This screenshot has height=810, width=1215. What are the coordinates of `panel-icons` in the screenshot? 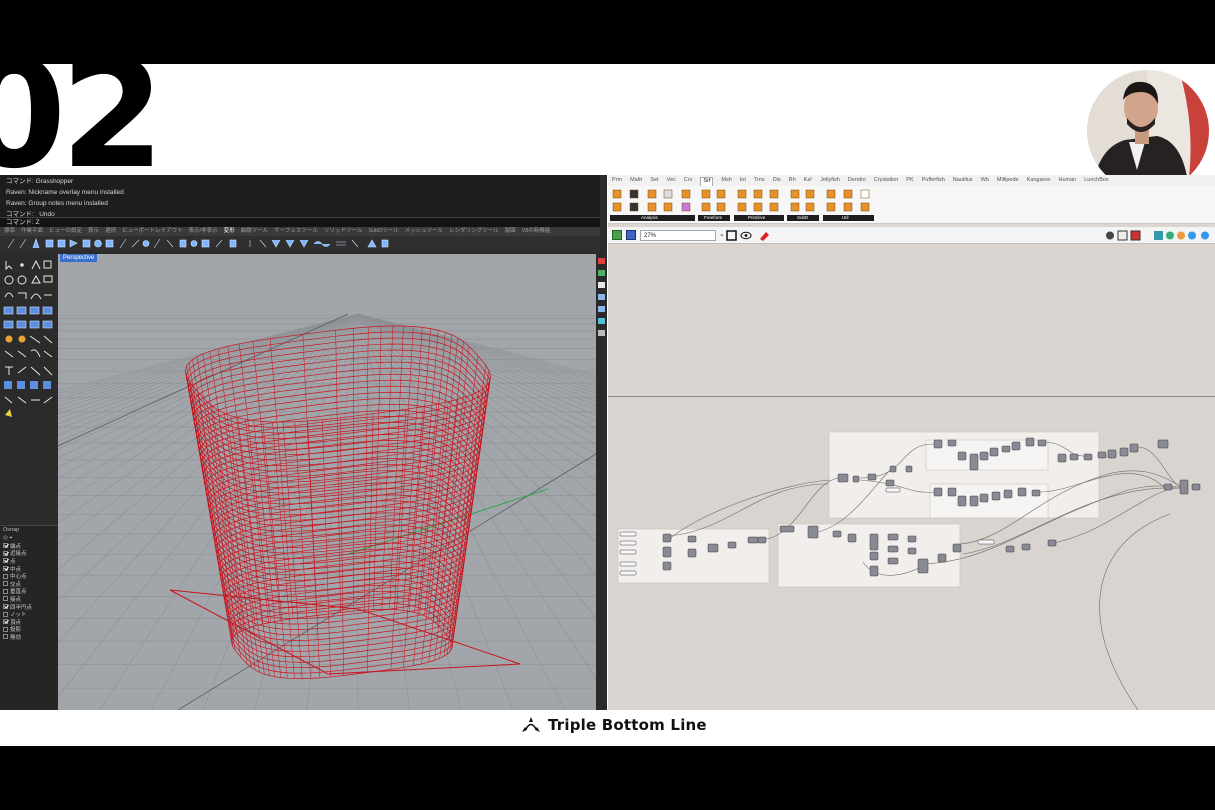 It's located at (601, 299).